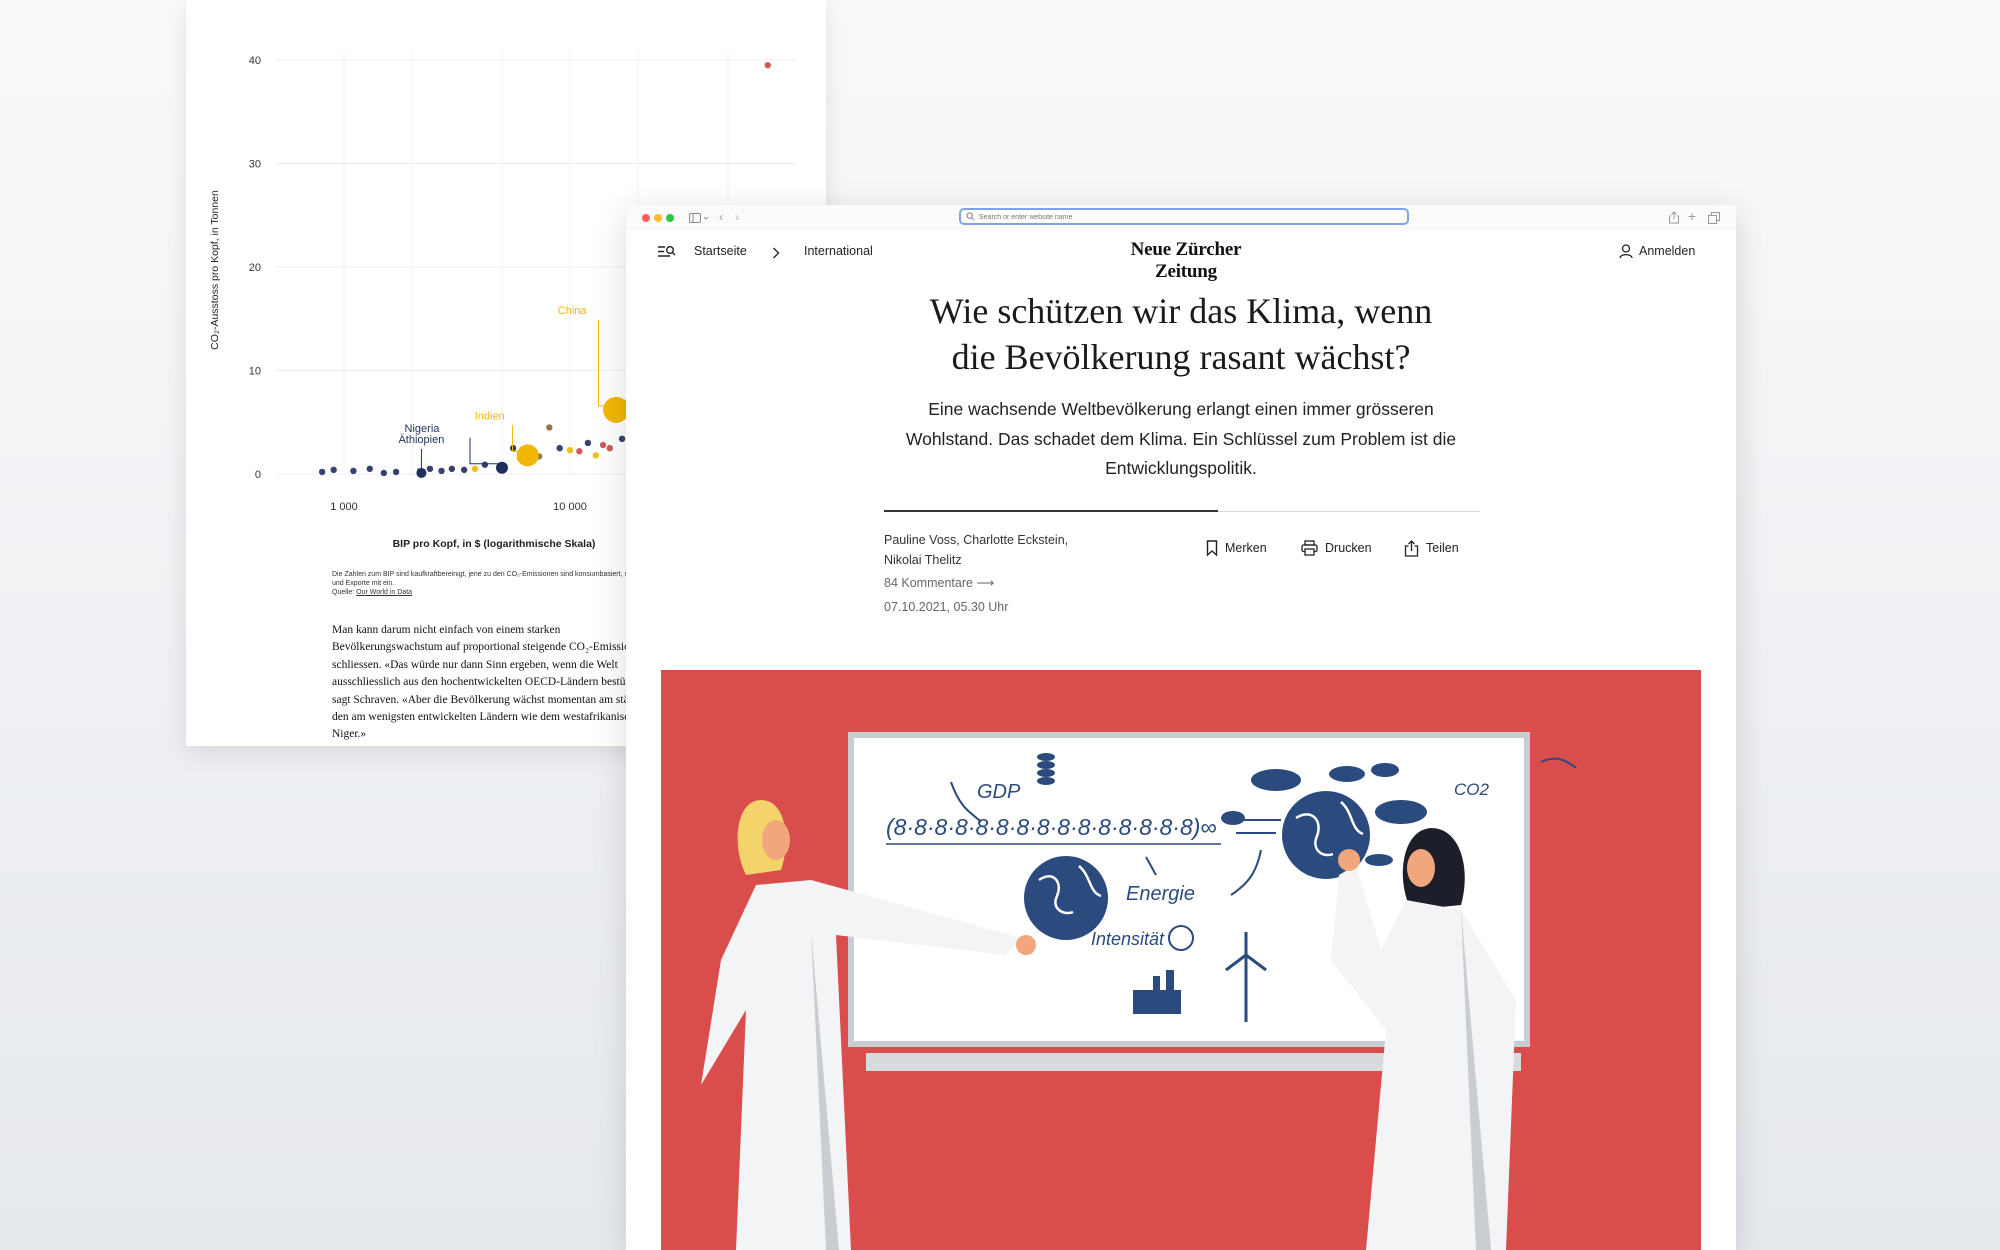 Image resolution: width=2000 pixels, height=1250 pixels. I want to click on share-icon, so click(1411, 548).